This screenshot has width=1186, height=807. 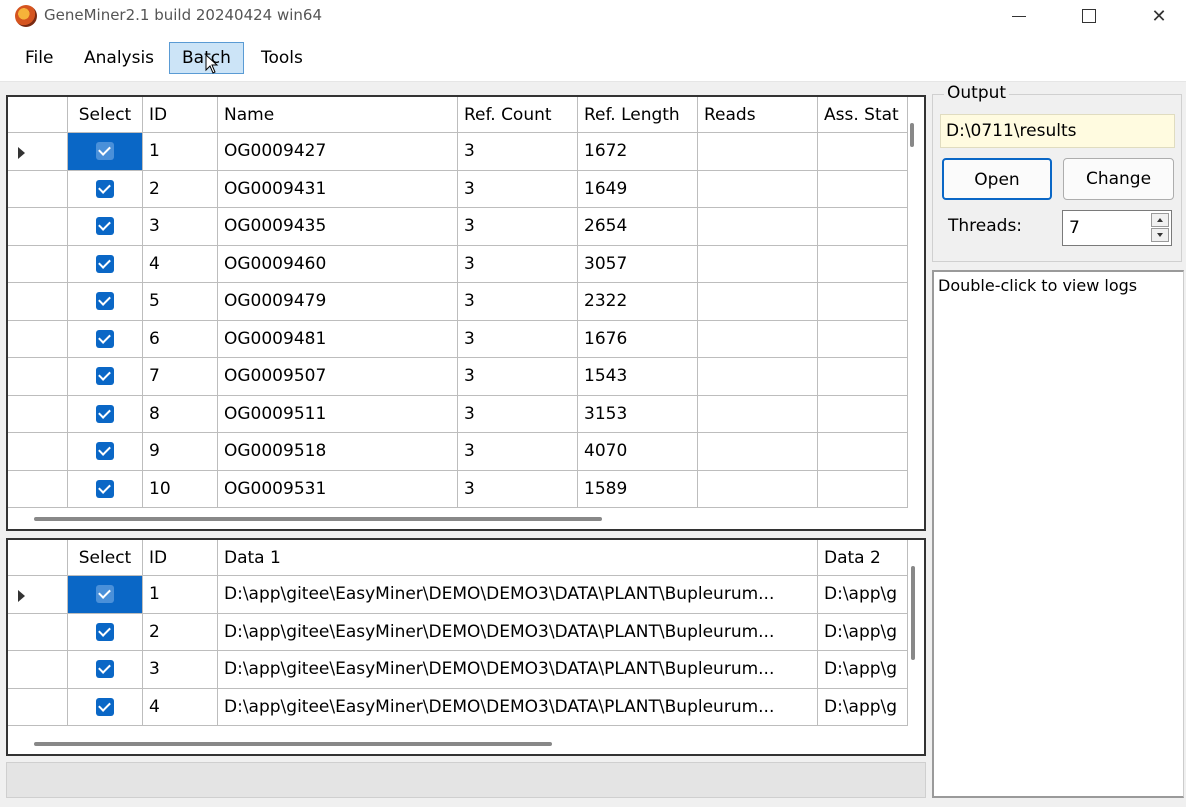 What do you see at coordinates (1019, 16) in the screenshot?
I see `minimize-button` at bounding box center [1019, 16].